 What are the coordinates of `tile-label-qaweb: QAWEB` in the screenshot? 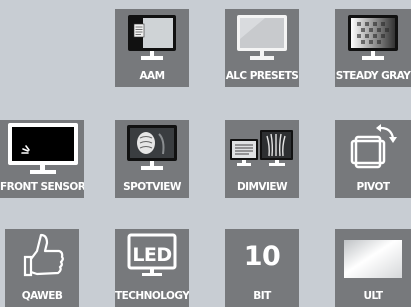 It's located at (42, 296).